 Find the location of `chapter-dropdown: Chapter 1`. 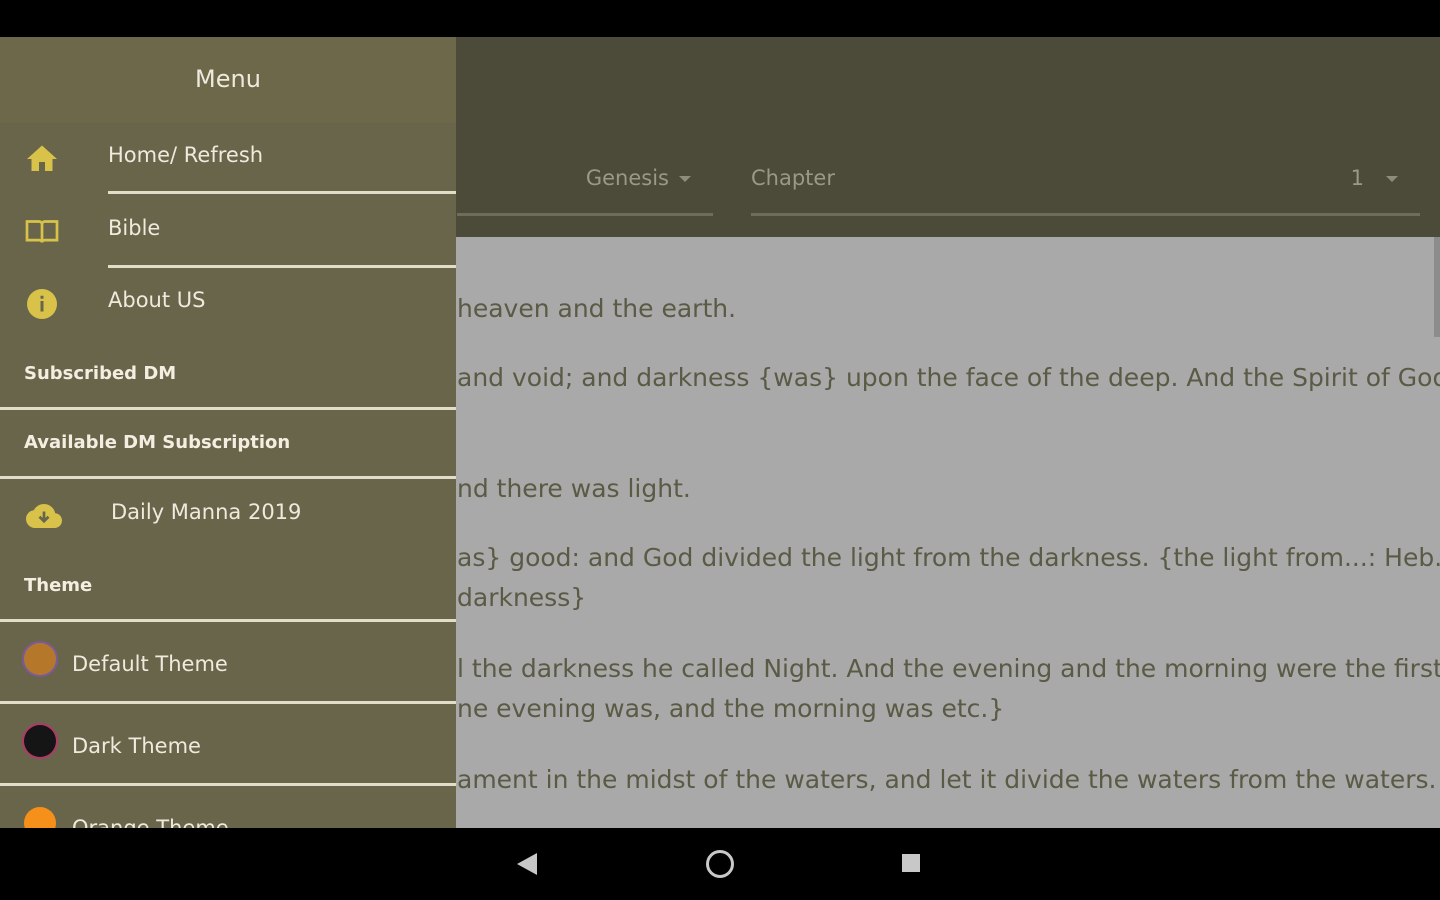

chapter-dropdown: Chapter 1 is located at coordinates (1085, 185).